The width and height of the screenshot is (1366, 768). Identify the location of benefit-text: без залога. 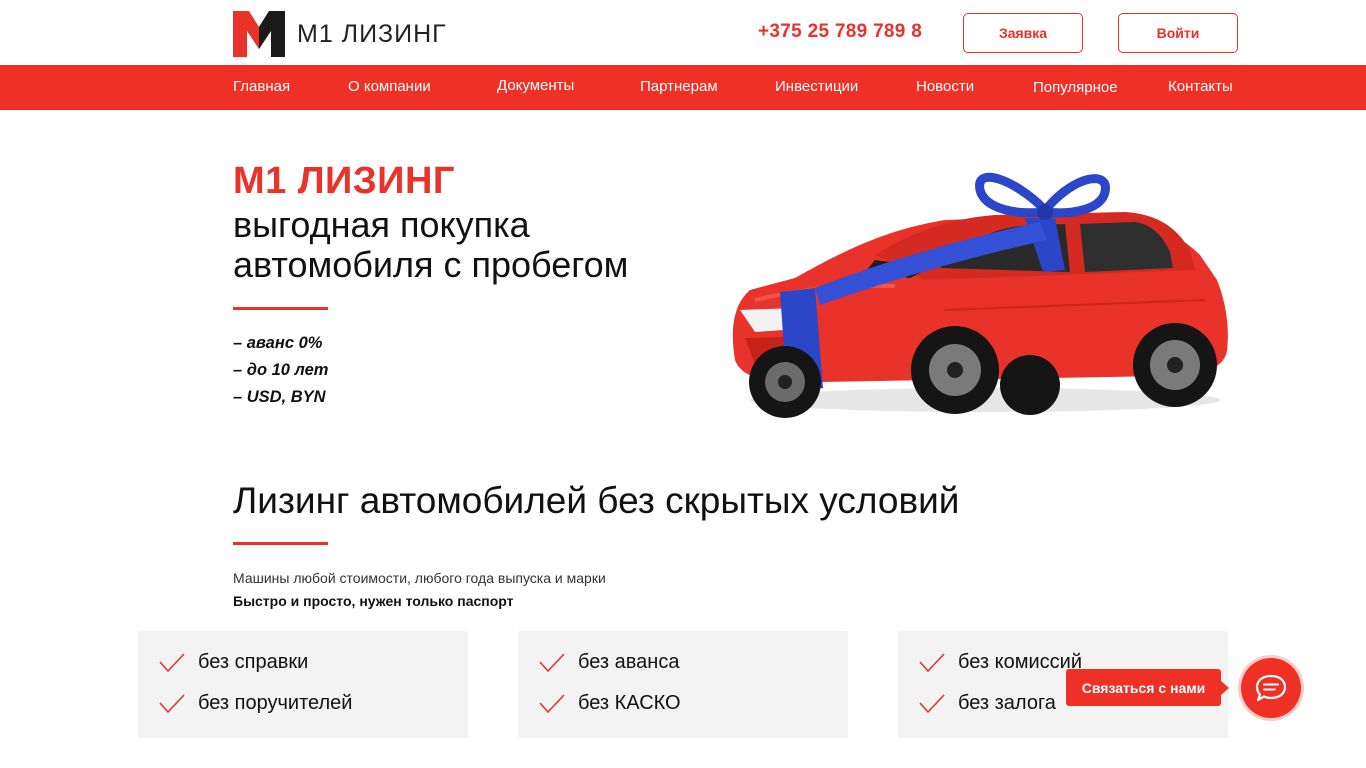
(1007, 703).